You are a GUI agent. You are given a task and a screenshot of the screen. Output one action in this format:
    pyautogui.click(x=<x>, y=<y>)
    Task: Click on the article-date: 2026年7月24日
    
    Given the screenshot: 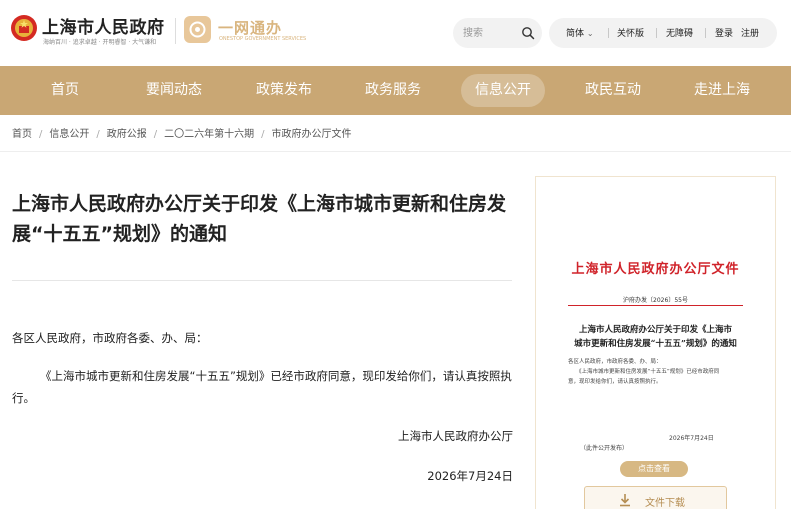 What is the action you would take?
    pyautogui.click(x=470, y=476)
    